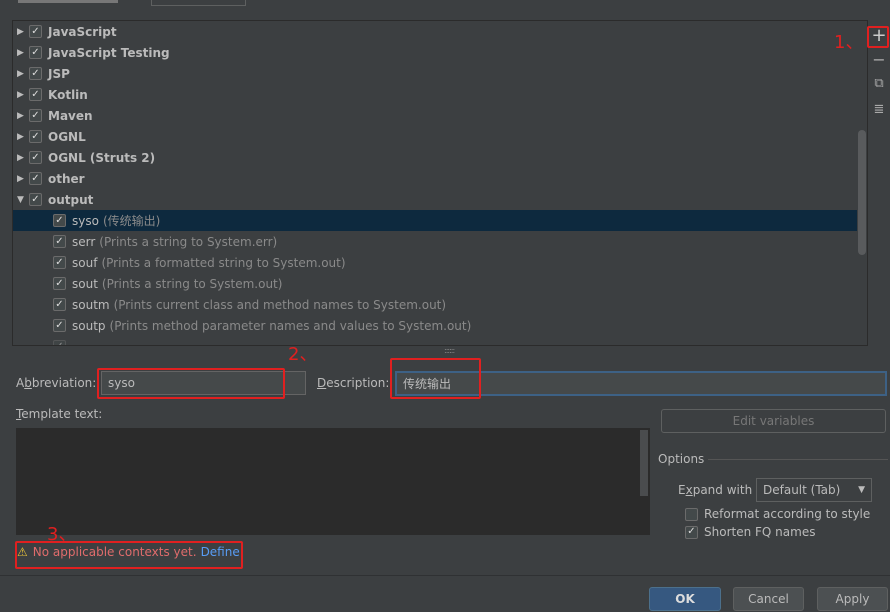 This screenshot has width=890, height=612. What do you see at coordinates (85, 220) in the screenshot?
I see `template-abbr: syso` at bounding box center [85, 220].